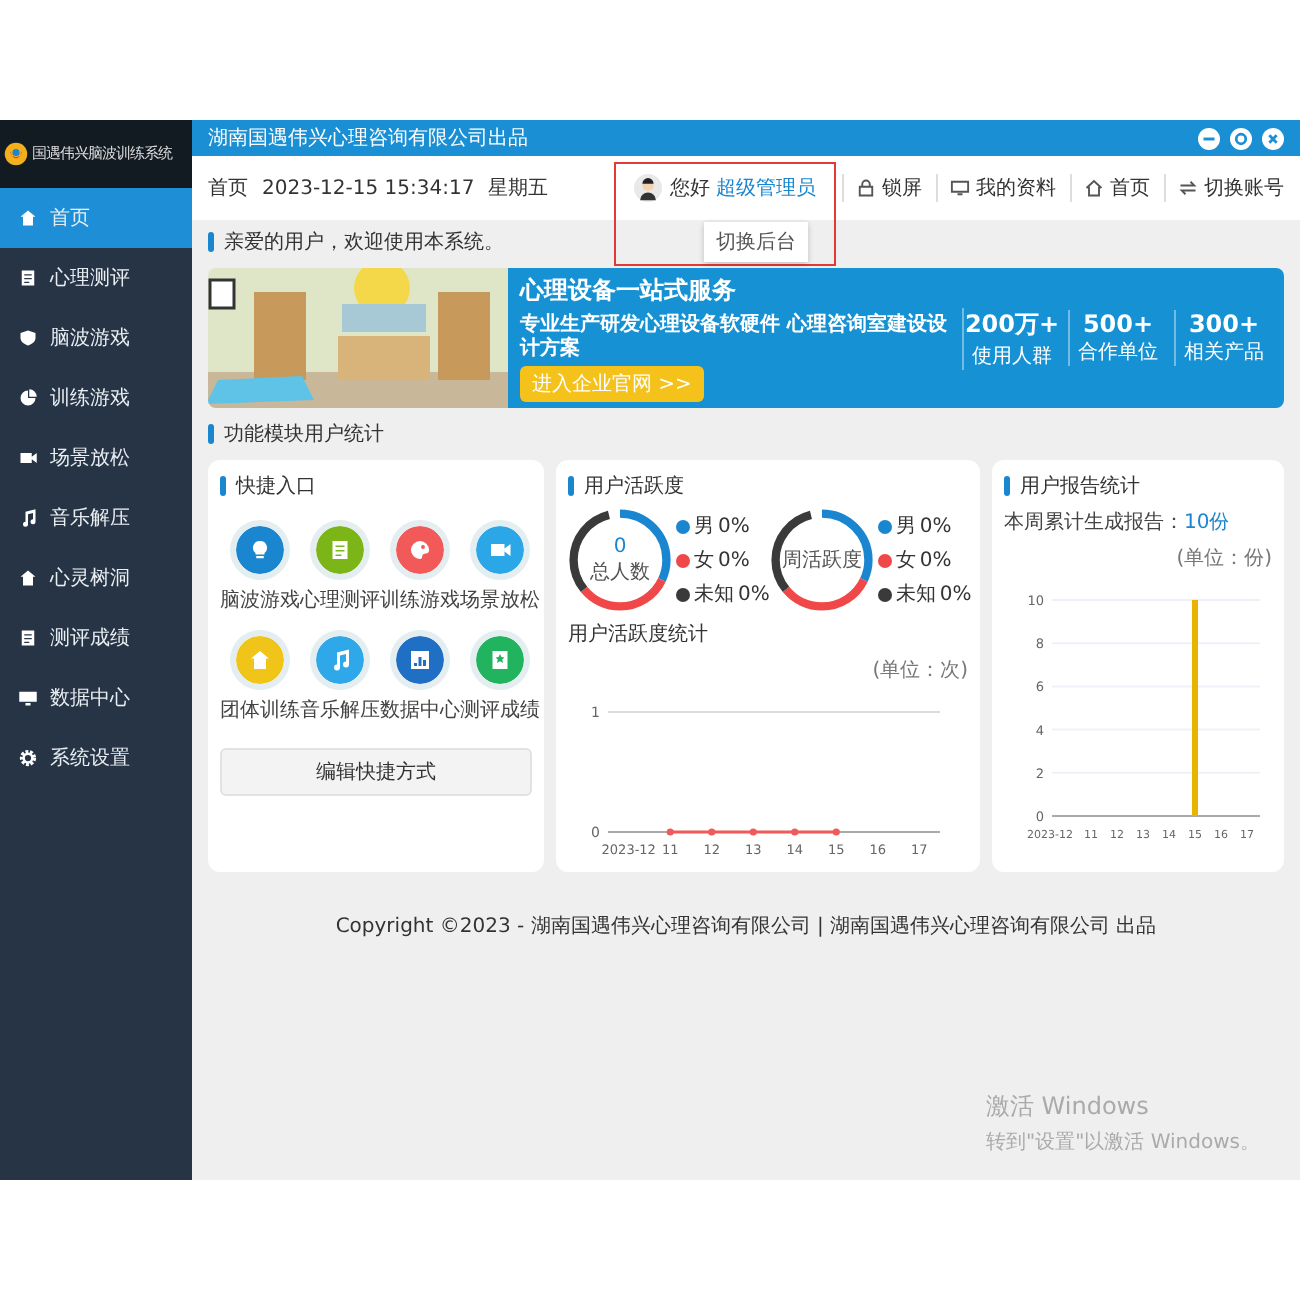 Image resolution: width=1300 pixels, height=1300 pixels. I want to click on shield-icon, so click(28, 338).